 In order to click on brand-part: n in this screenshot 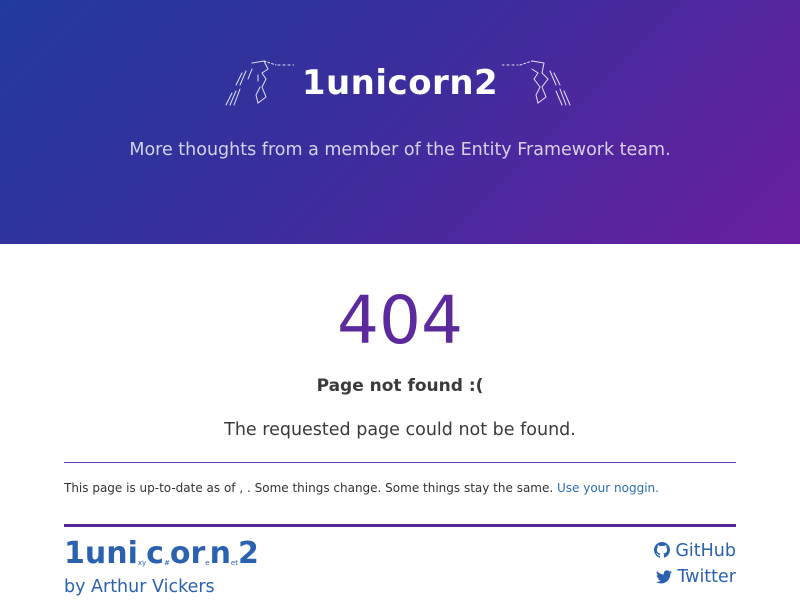, I will do `click(220, 553)`.